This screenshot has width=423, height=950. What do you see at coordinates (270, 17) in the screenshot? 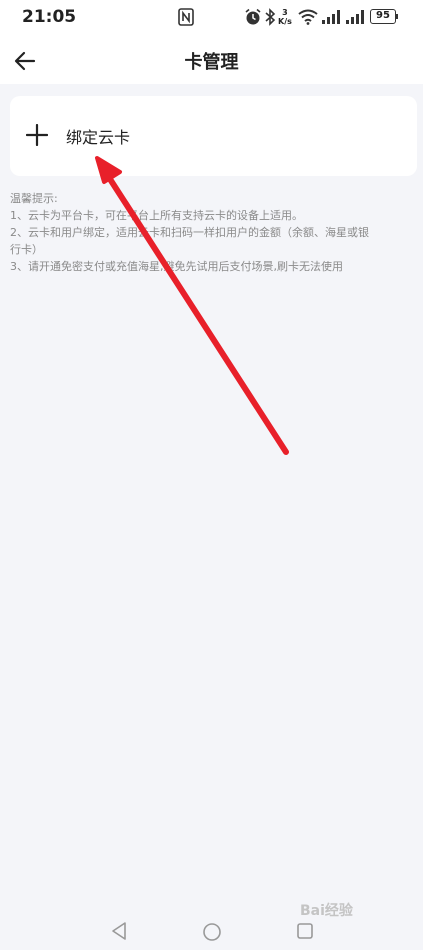
I see `bluetooth-icon` at bounding box center [270, 17].